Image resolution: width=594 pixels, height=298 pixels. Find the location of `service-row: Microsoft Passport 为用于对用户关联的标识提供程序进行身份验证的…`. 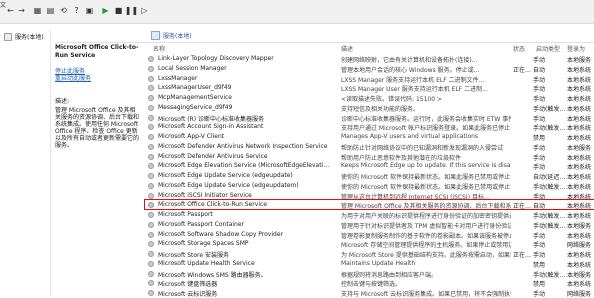

service-row: Microsoft Passport 为用于对用户关联的标识提供程序进行身份验证的… is located at coordinates (369, 215).